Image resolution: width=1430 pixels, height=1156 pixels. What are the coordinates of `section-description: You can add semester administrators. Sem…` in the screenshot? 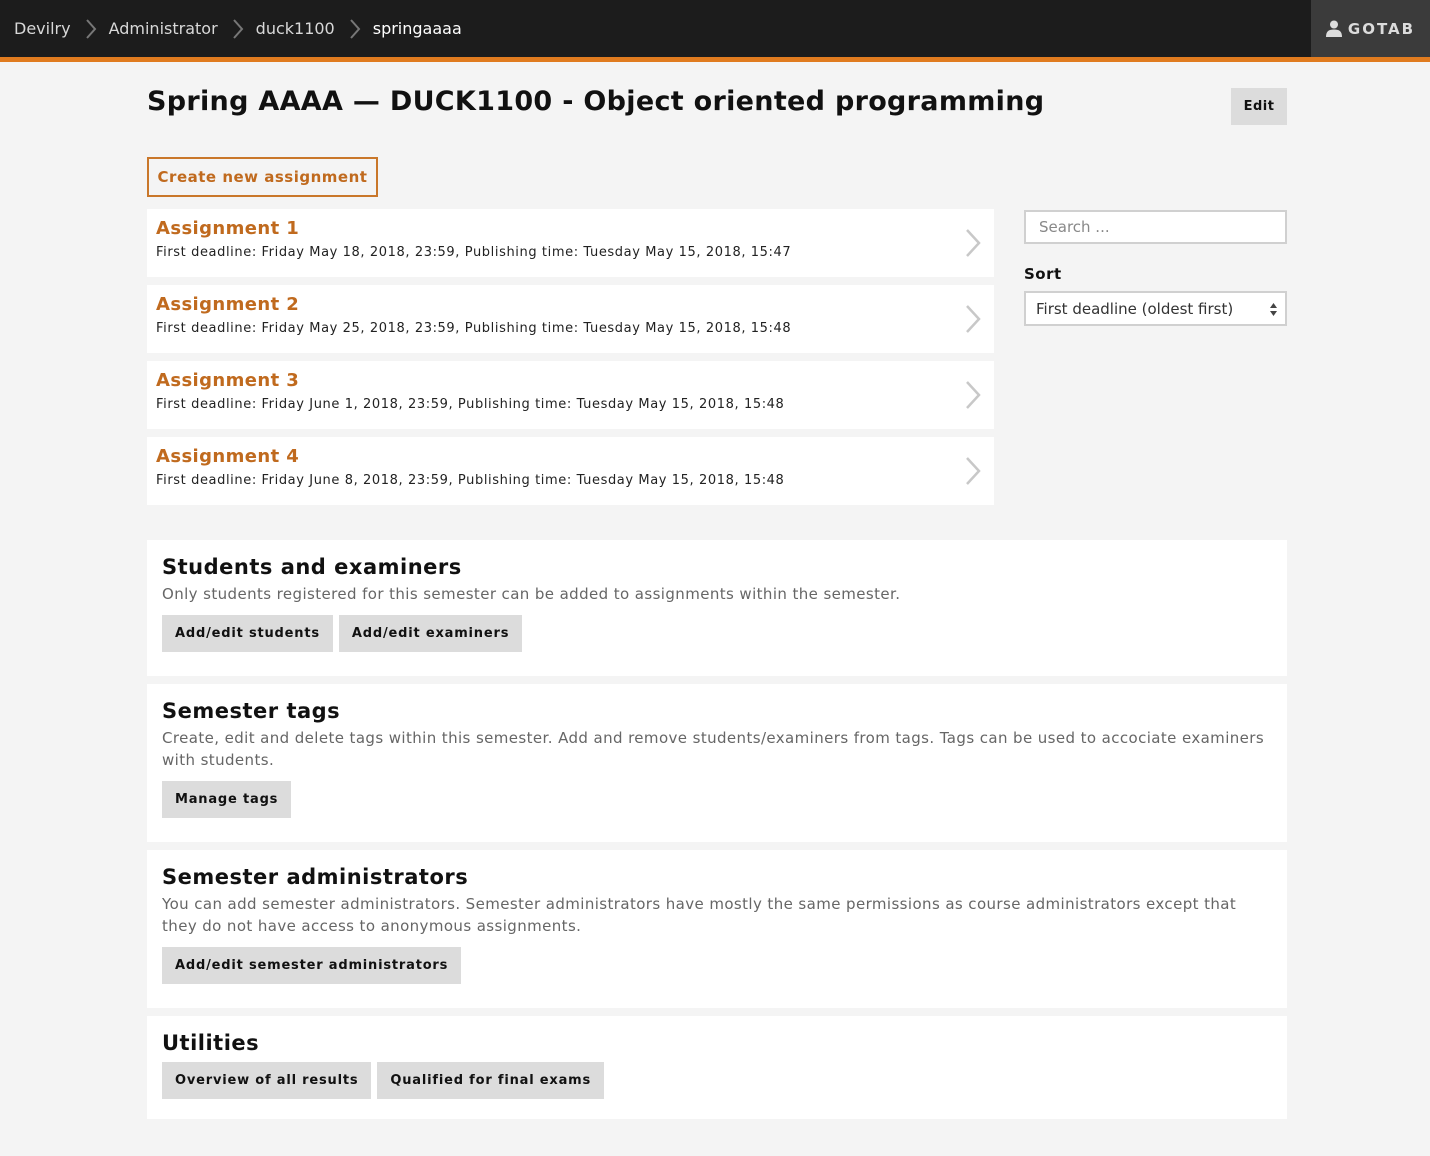 It's located at (699, 915).